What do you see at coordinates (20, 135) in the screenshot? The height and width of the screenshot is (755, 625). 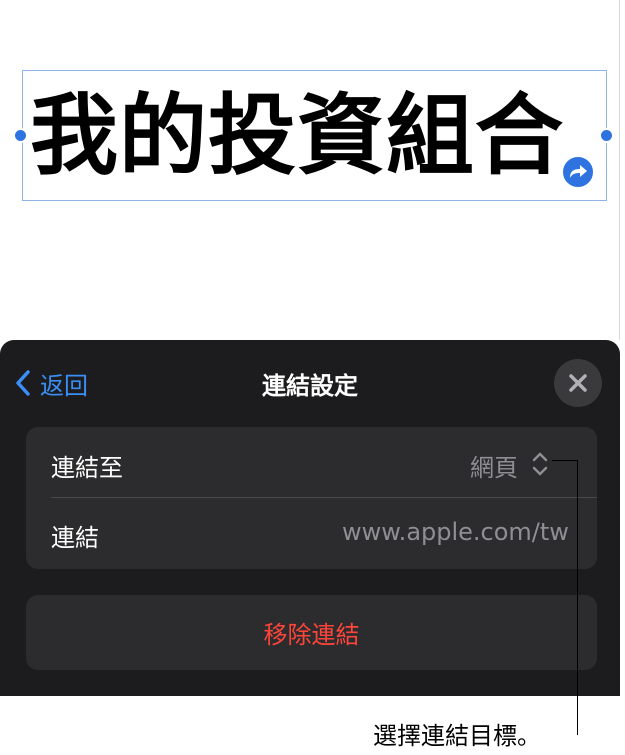 I see `selection-handle-left` at bounding box center [20, 135].